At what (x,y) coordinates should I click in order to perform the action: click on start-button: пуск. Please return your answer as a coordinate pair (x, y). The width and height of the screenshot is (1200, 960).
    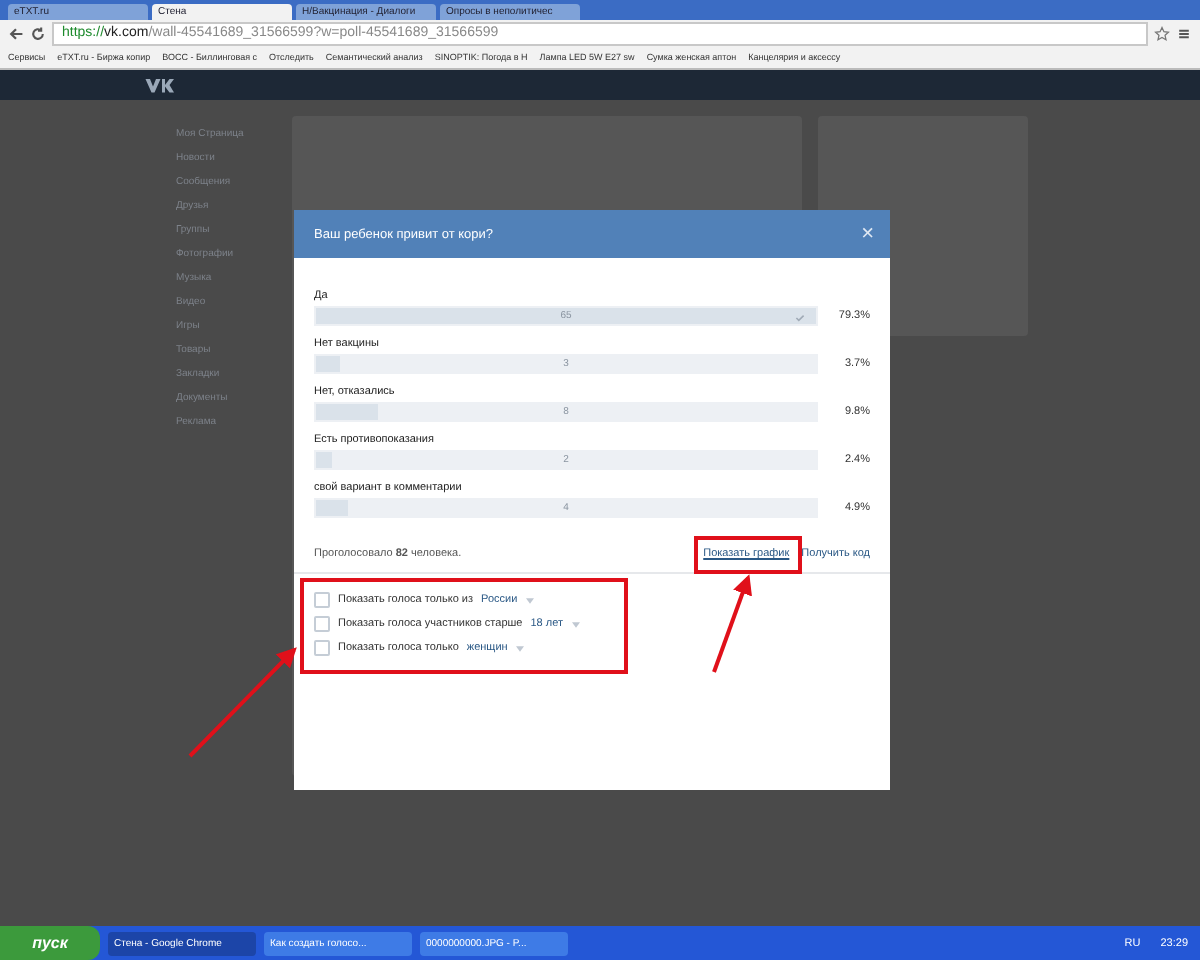
    Looking at the image, I should click on (50, 943).